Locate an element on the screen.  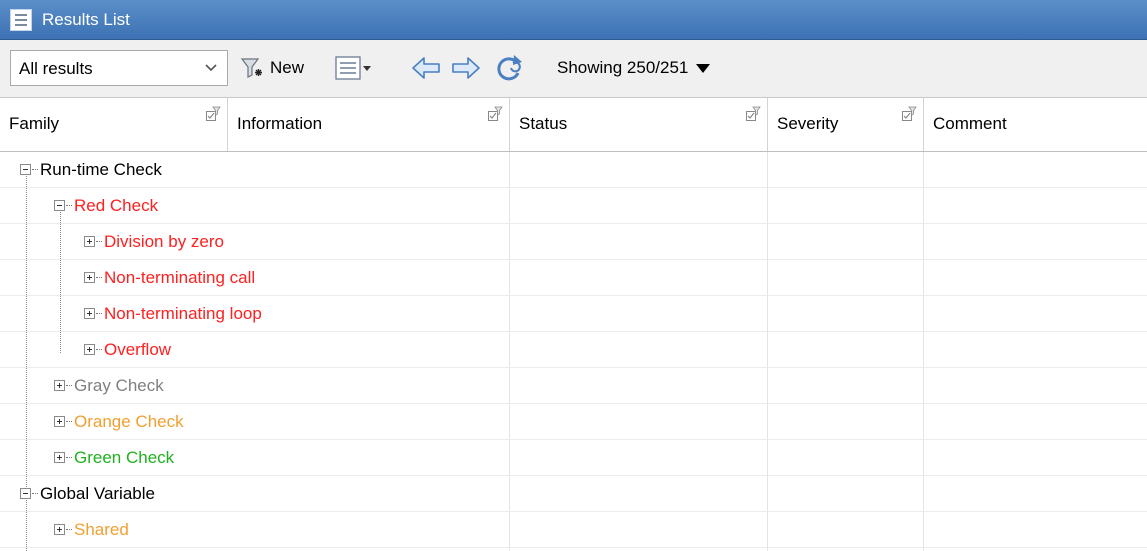
tree-node-label: Shared is located at coordinates (101, 529).